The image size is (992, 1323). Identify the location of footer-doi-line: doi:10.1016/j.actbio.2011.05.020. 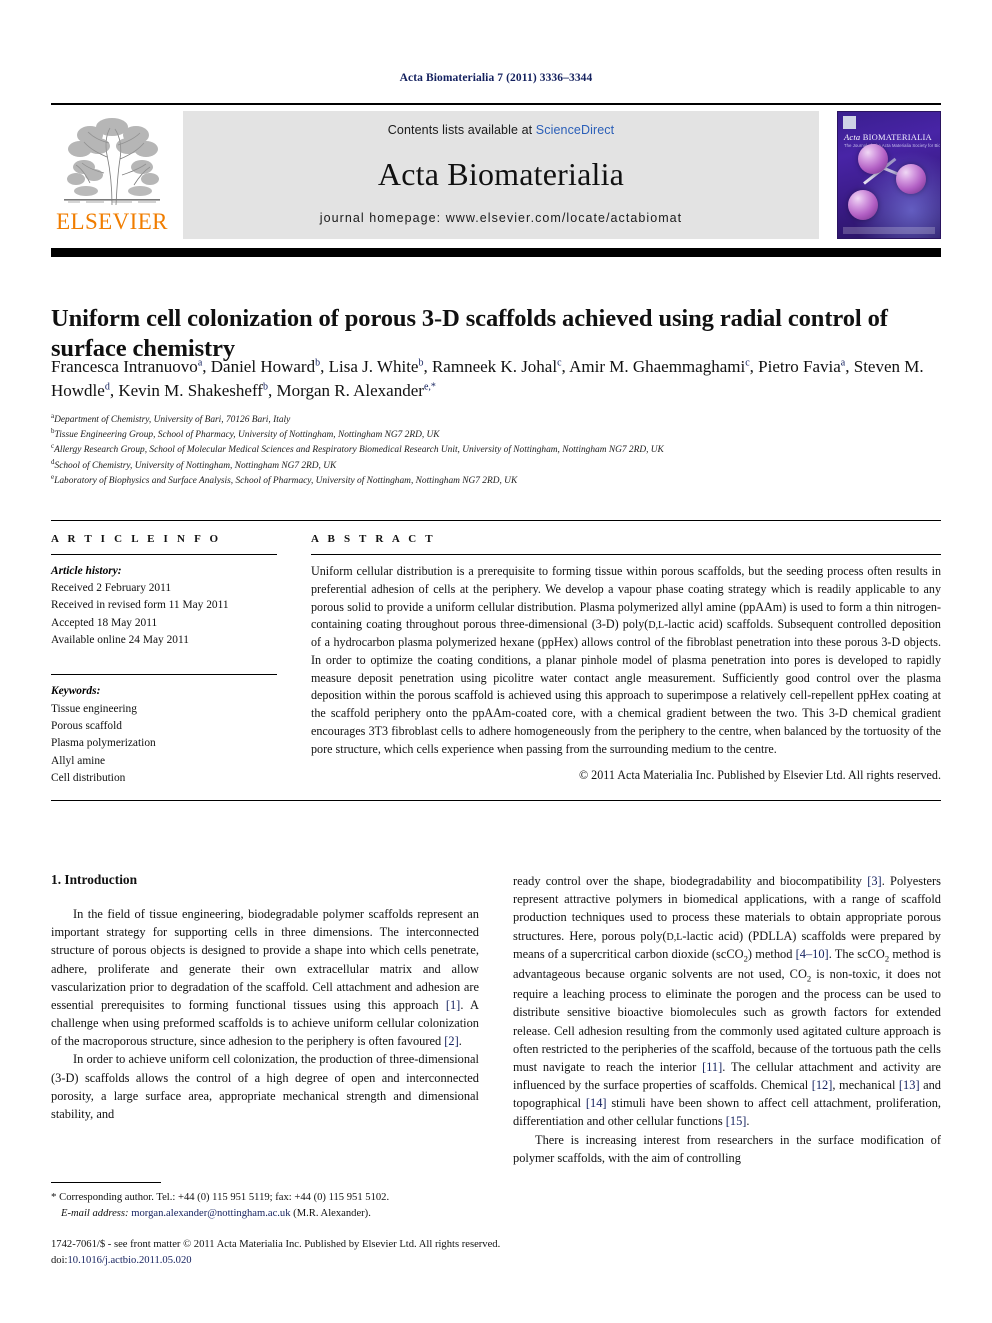
(121, 1260).